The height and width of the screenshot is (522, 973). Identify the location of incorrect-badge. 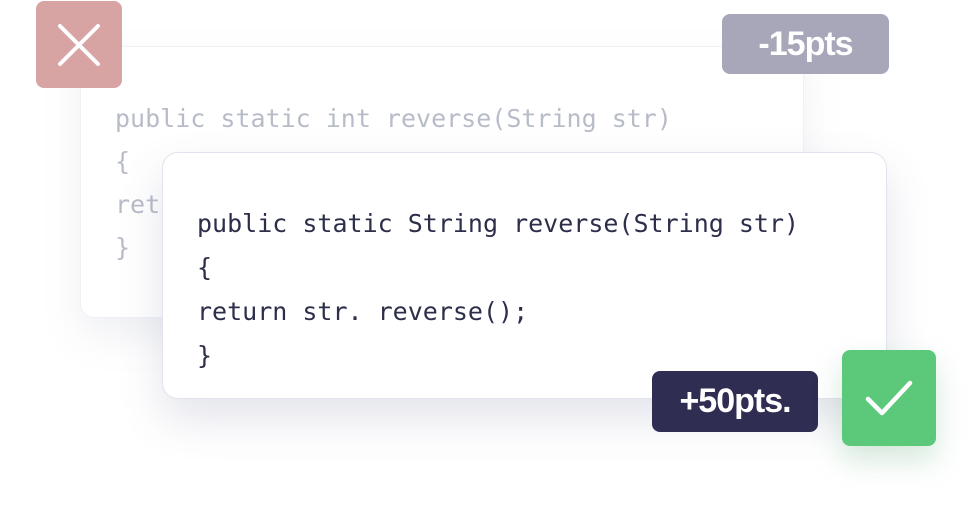
(79, 44).